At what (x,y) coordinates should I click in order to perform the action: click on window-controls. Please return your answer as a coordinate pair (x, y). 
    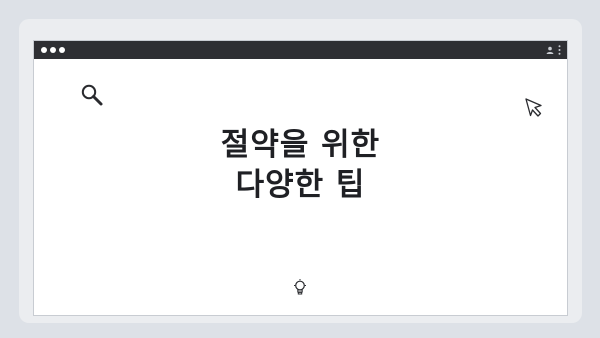
    Looking at the image, I should click on (53, 50).